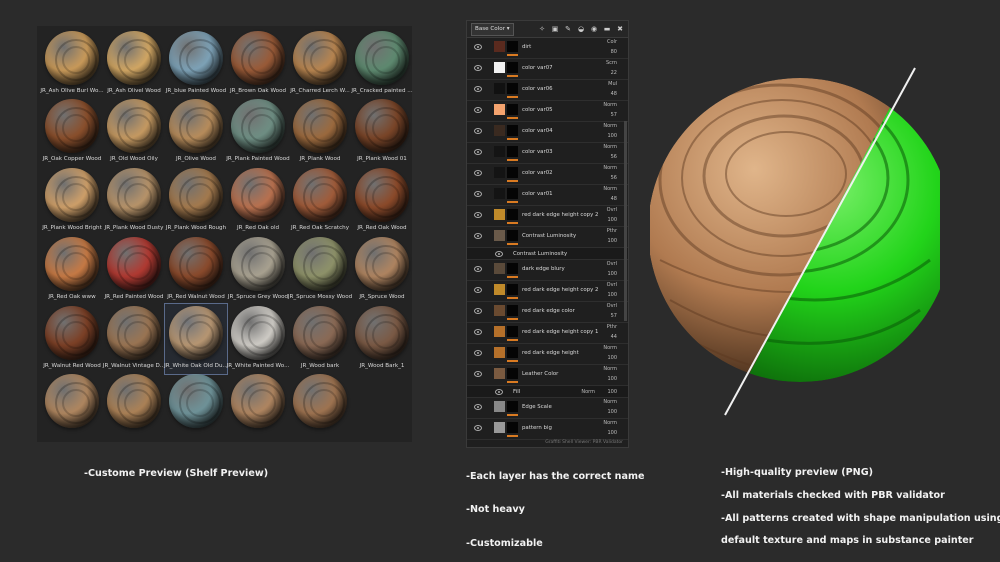 Image resolution: width=1000 pixels, height=562 pixels. What do you see at coordinates (196, 132) in the screenshot?
I see `material-tile: JR_Olive Wood` at bounding box center [196, 132].